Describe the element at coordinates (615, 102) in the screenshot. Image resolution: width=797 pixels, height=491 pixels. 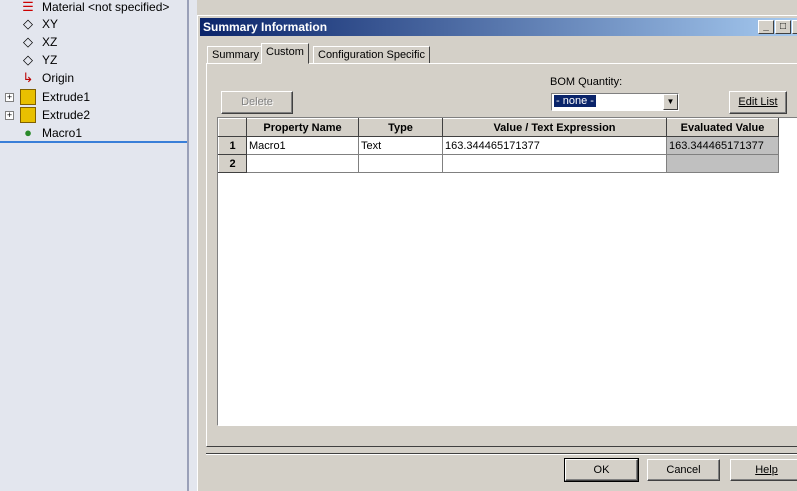
I see `bom-quantity-select: - none - ▼` at that location.